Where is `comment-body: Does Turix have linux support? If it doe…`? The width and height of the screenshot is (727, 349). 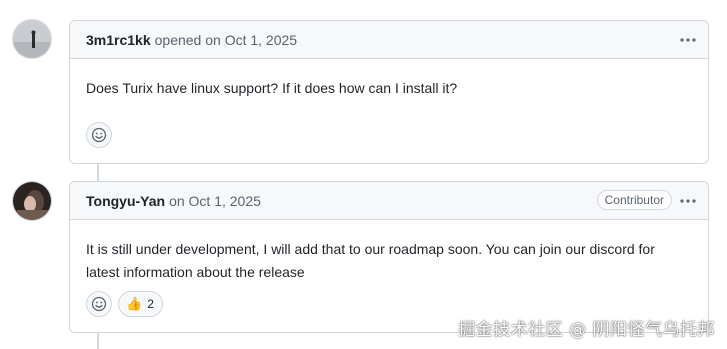 comment-body: Does Turix have linux support? If it doe… is located at coordinates (272, 88).